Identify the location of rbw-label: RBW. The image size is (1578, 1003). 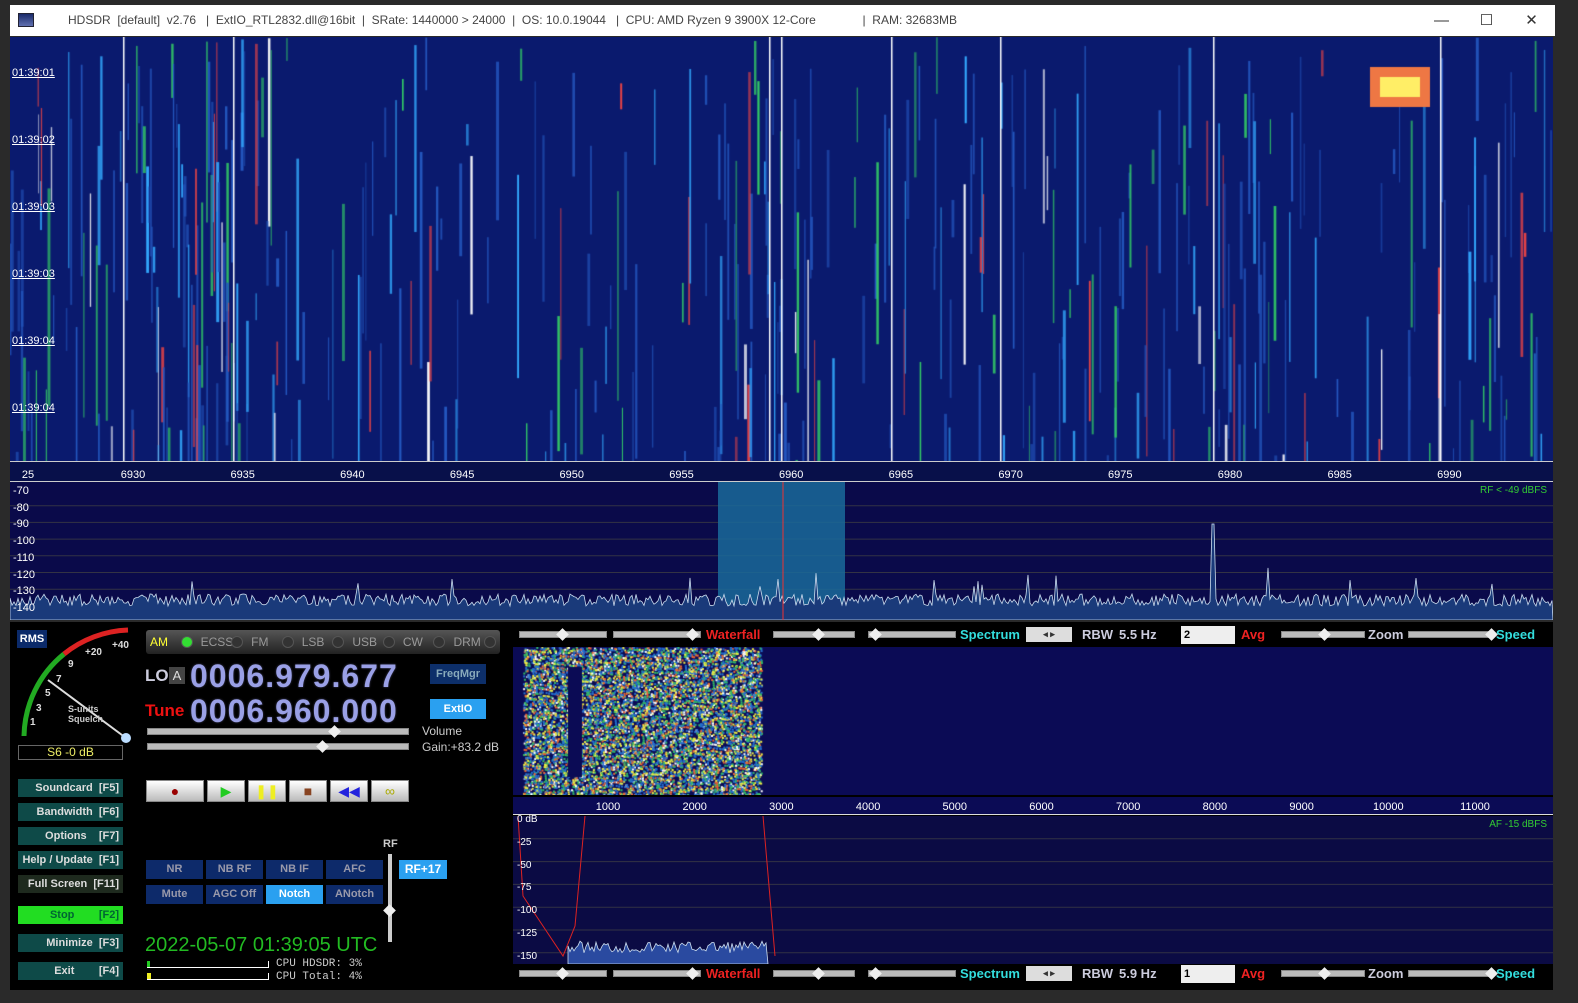
(1098, 634).